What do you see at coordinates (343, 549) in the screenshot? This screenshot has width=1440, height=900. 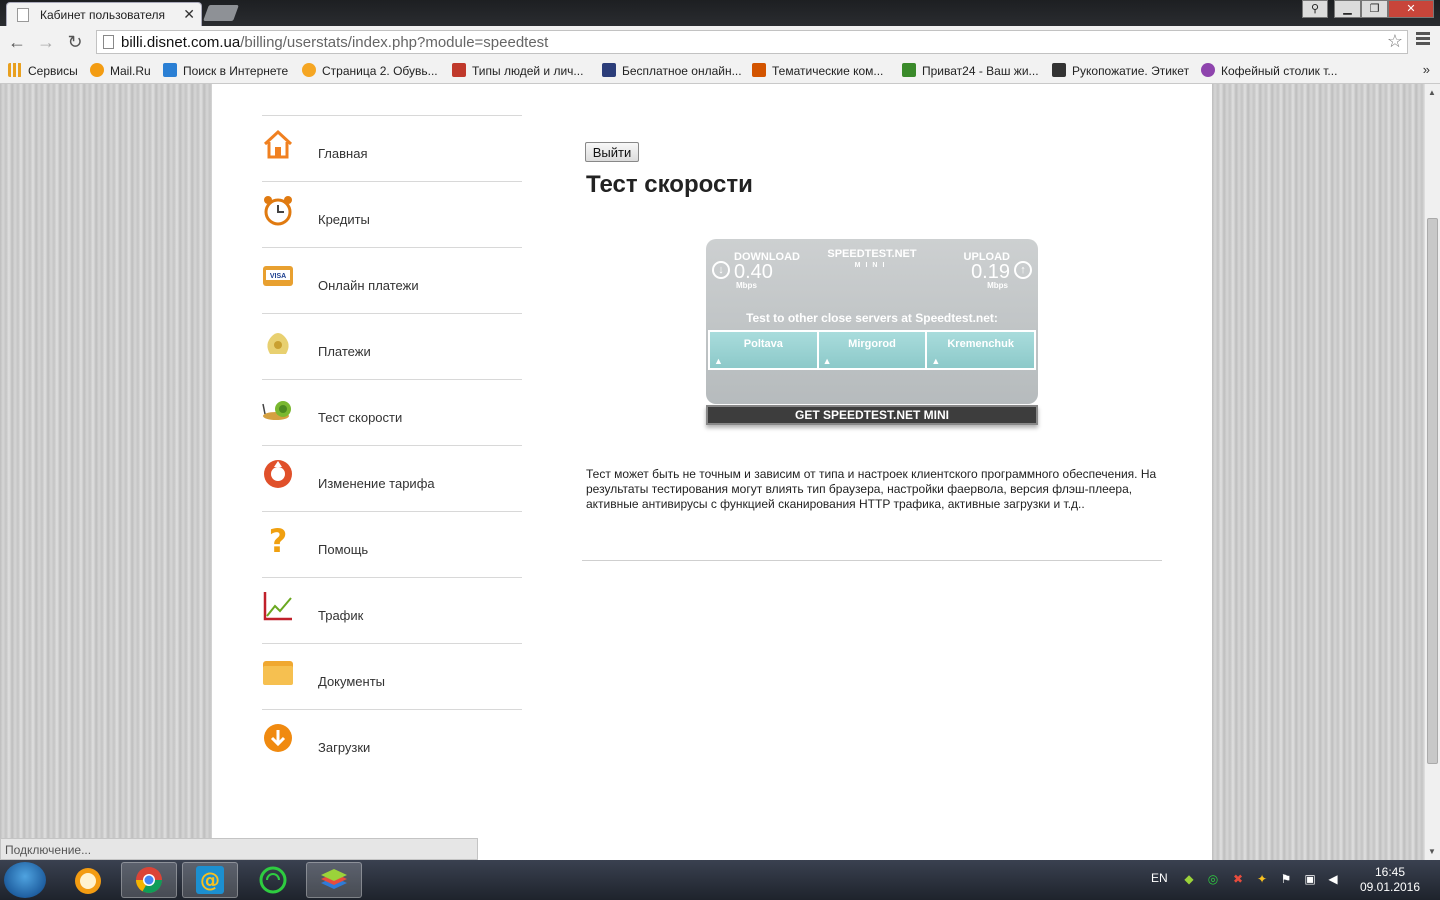 I see `sidebar-item-label: Помощь` at bounding box center [343, 549].